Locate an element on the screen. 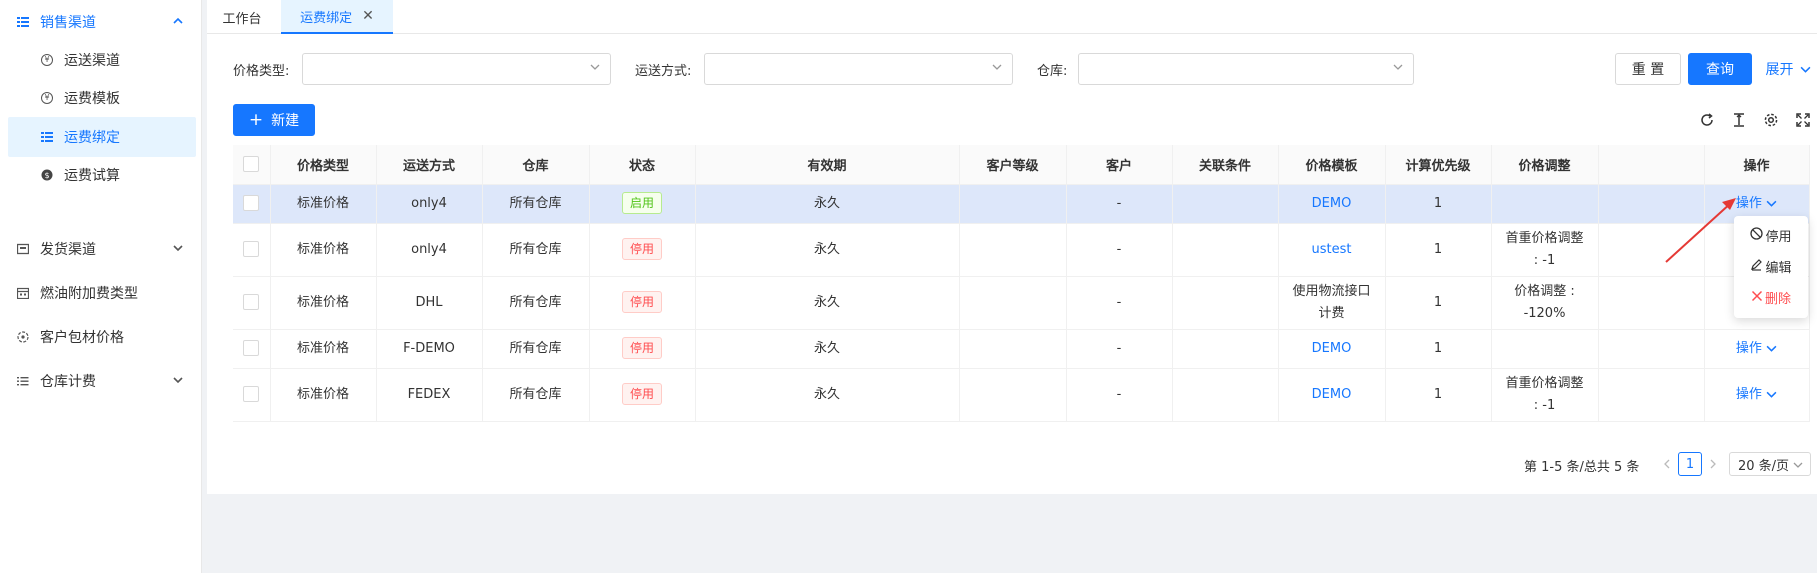 Image resolution: width=1817 pixels, height=573 pixels. column-height-icon is located at coordinates (1739, 120).